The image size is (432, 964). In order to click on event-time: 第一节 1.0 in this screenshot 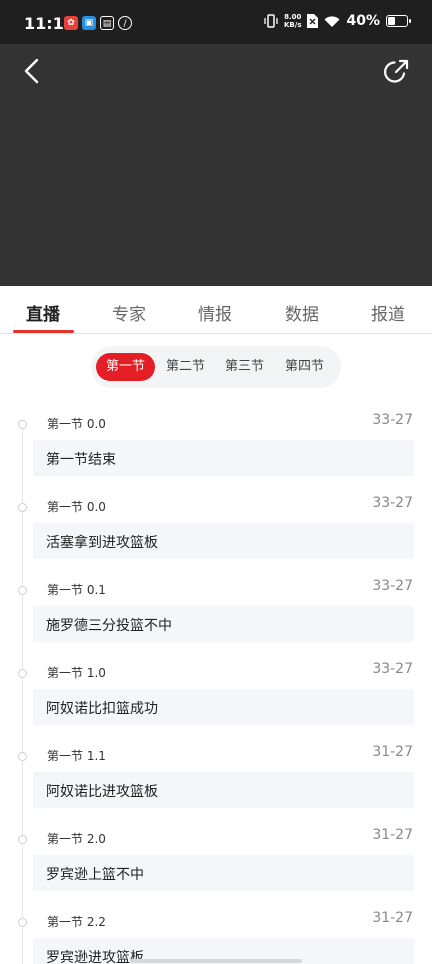, I will do `click(76, 673)`.